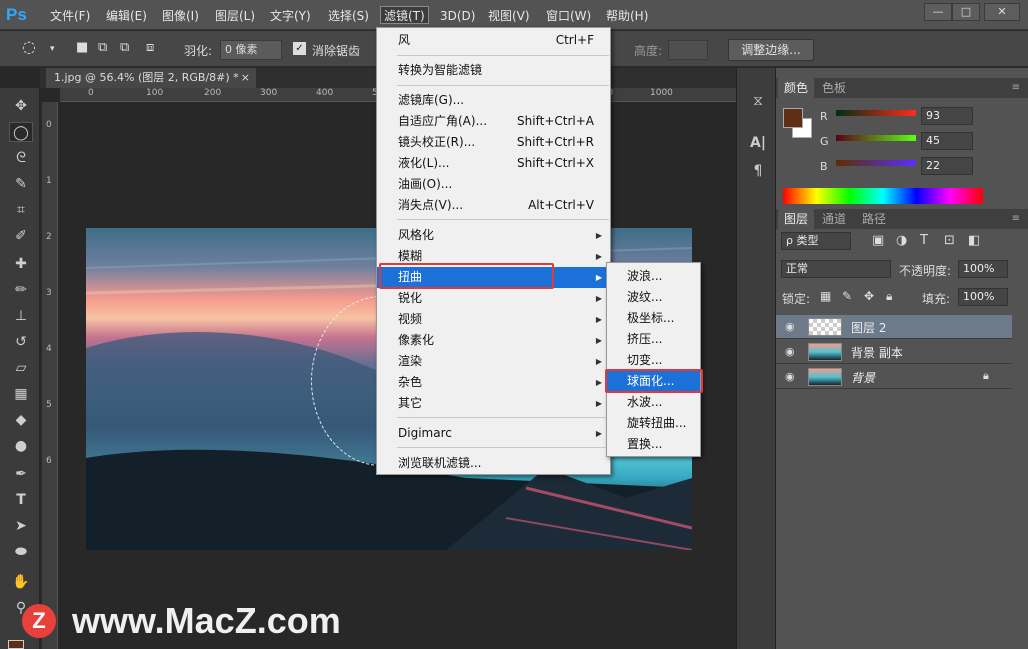  Describe the element at coordinates (974, 240) in the screenshot. I see `smart-object-filter-icon: ◧` at that location.